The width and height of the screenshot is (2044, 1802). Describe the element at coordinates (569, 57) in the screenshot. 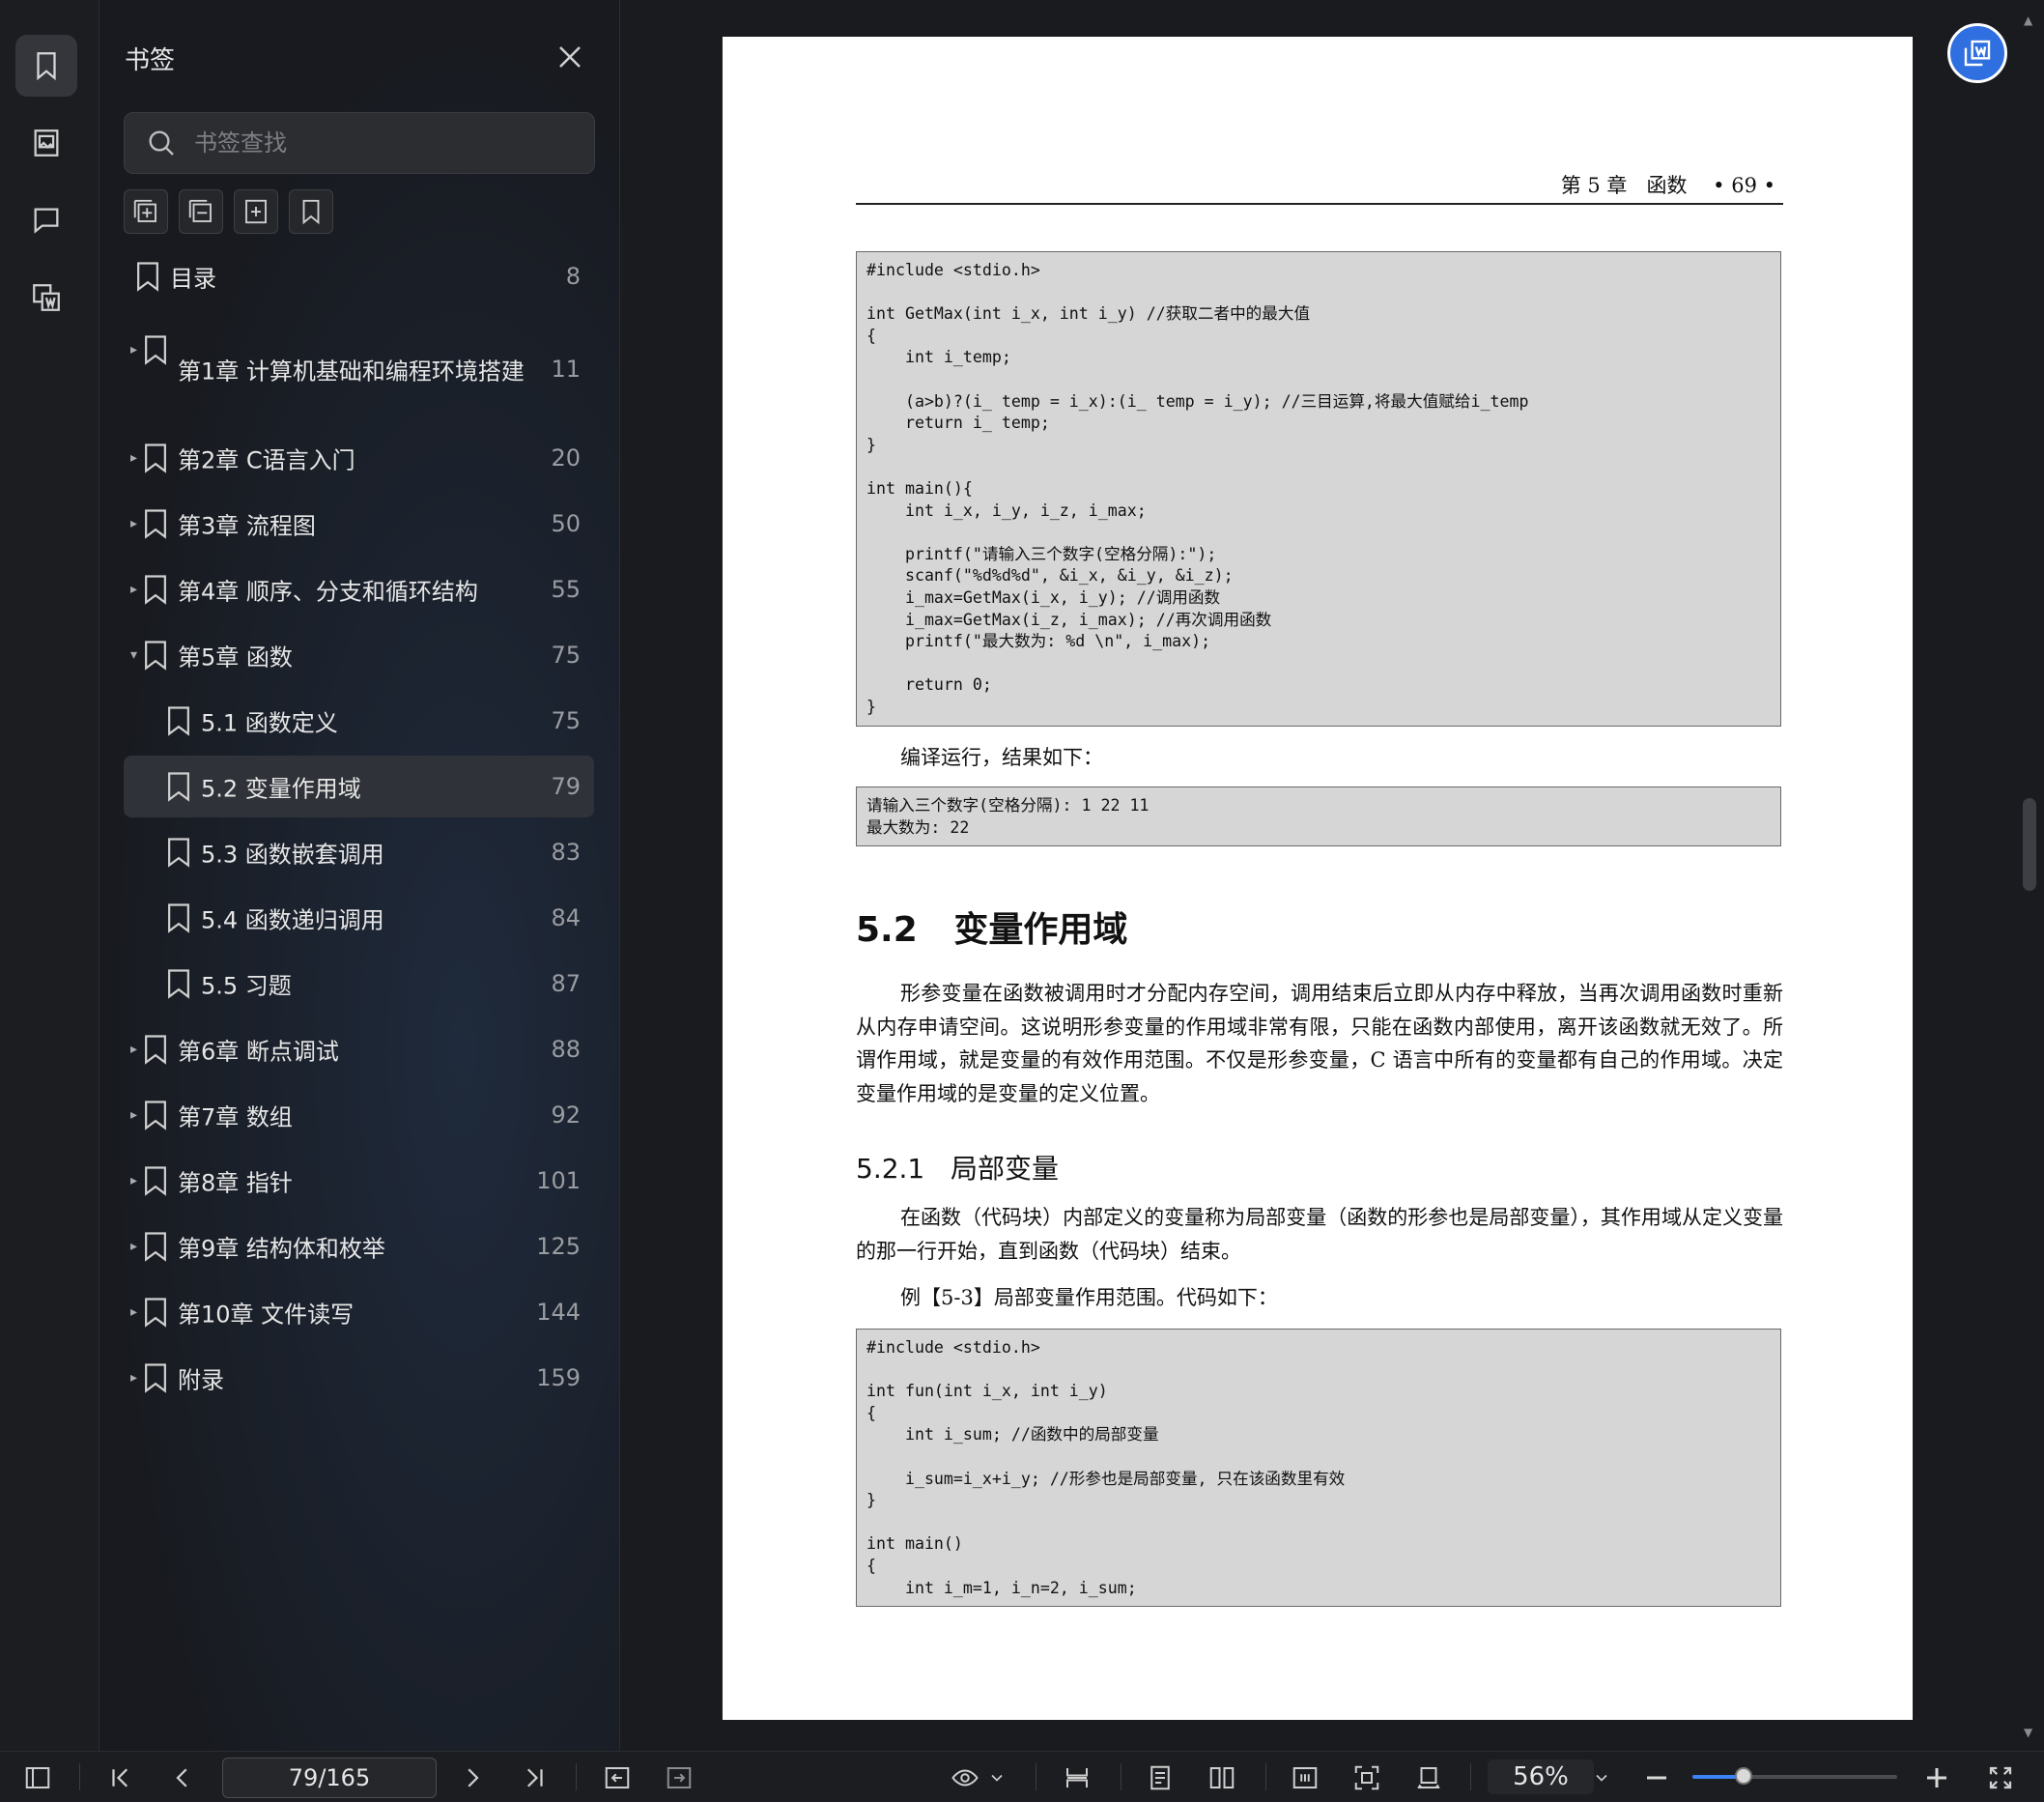

I see `close-icon` at that location.